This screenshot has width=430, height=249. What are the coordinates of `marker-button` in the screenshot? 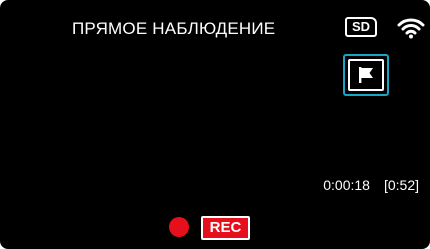 It's located at (366, 75).